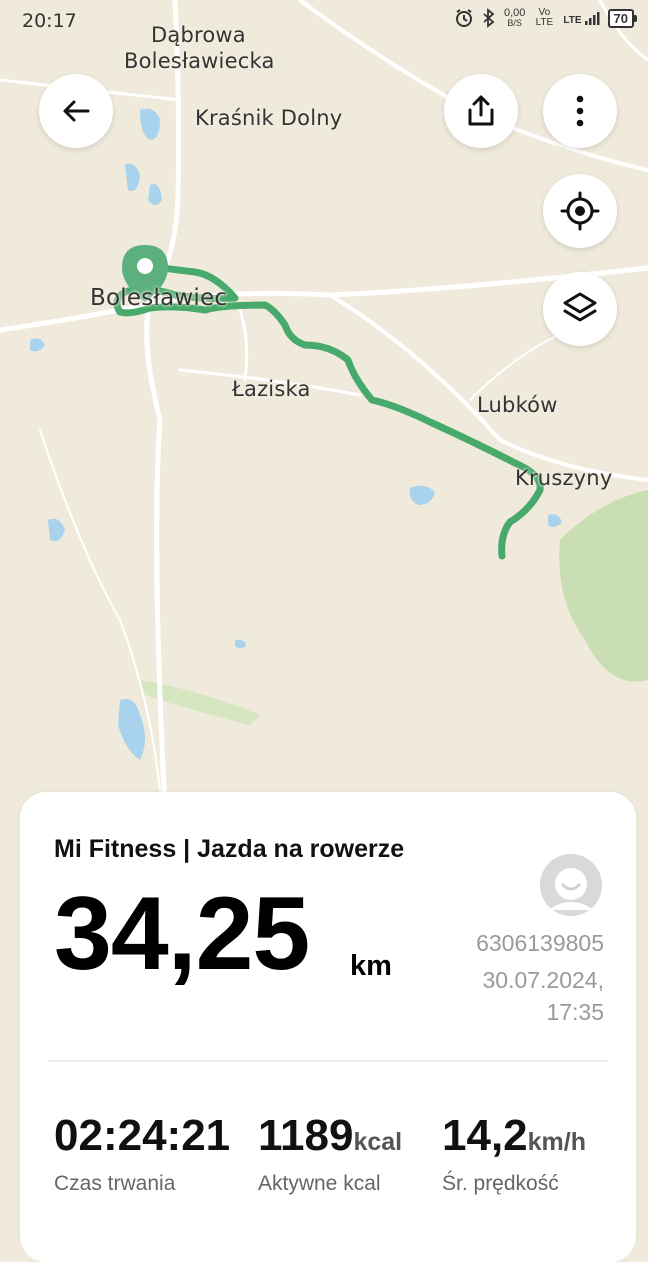 The height and width of the screenshot is (1262, 648). I want to click on stat-label: Czas trwania, so click(115, 1183).